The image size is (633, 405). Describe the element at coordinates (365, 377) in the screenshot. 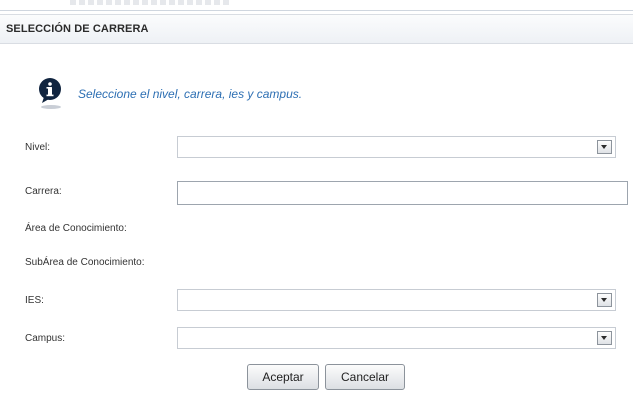

I see `cancel-button: Cancelar` at that location.